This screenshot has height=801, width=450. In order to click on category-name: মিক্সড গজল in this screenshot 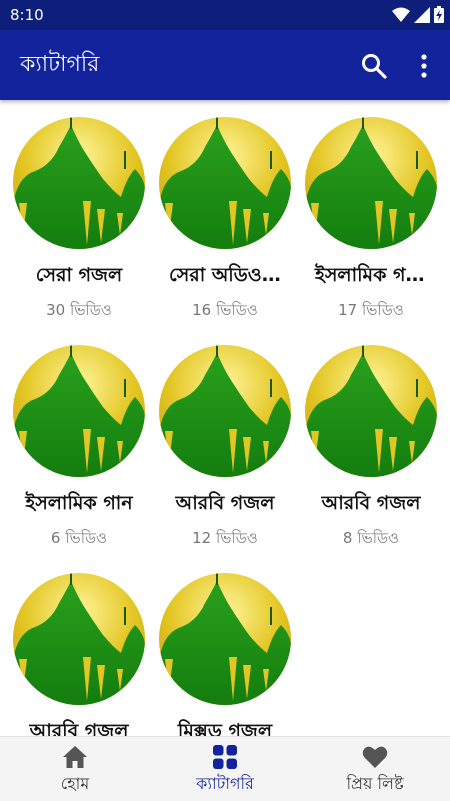, I will do `click(225, 728)`.